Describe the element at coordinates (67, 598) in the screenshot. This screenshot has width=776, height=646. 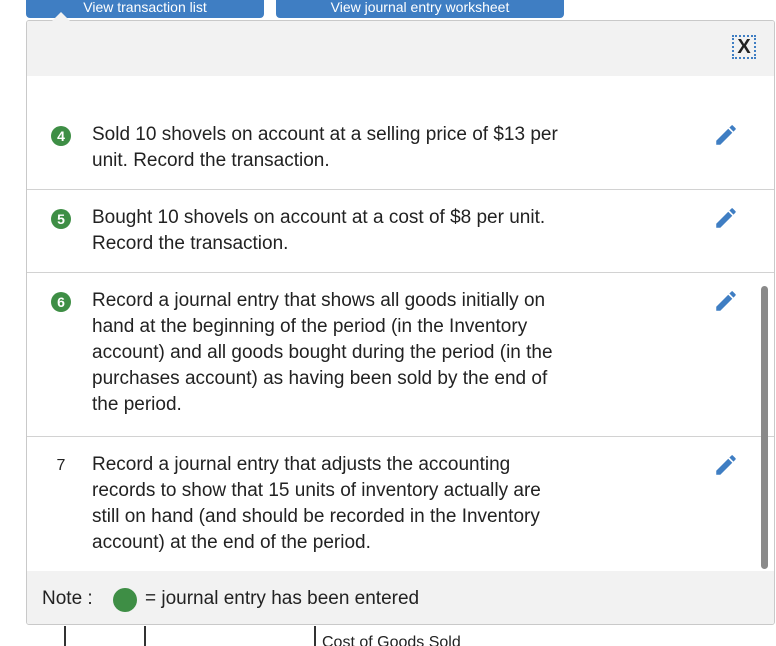
I see `note-label: Note :` at that location.